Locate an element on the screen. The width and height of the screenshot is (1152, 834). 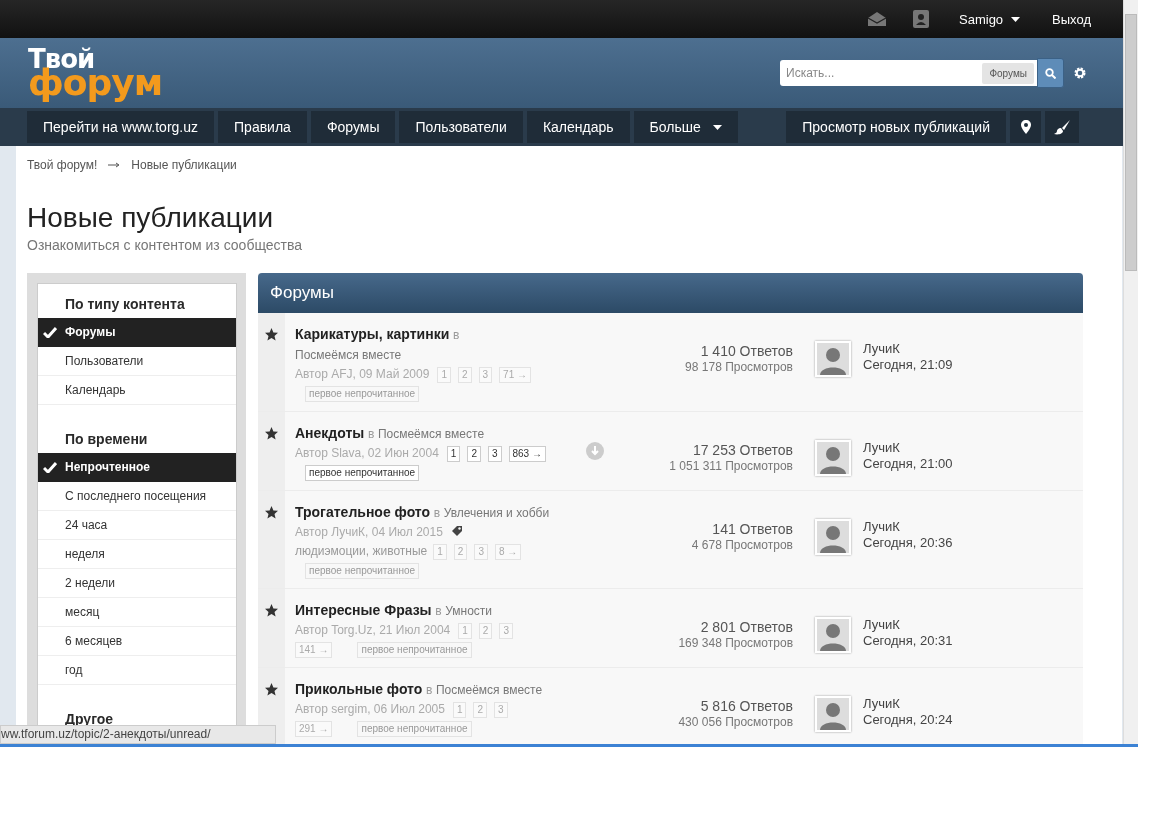
topic-title-link: Карикатуры, картинки is located at coordinates (372, 334).